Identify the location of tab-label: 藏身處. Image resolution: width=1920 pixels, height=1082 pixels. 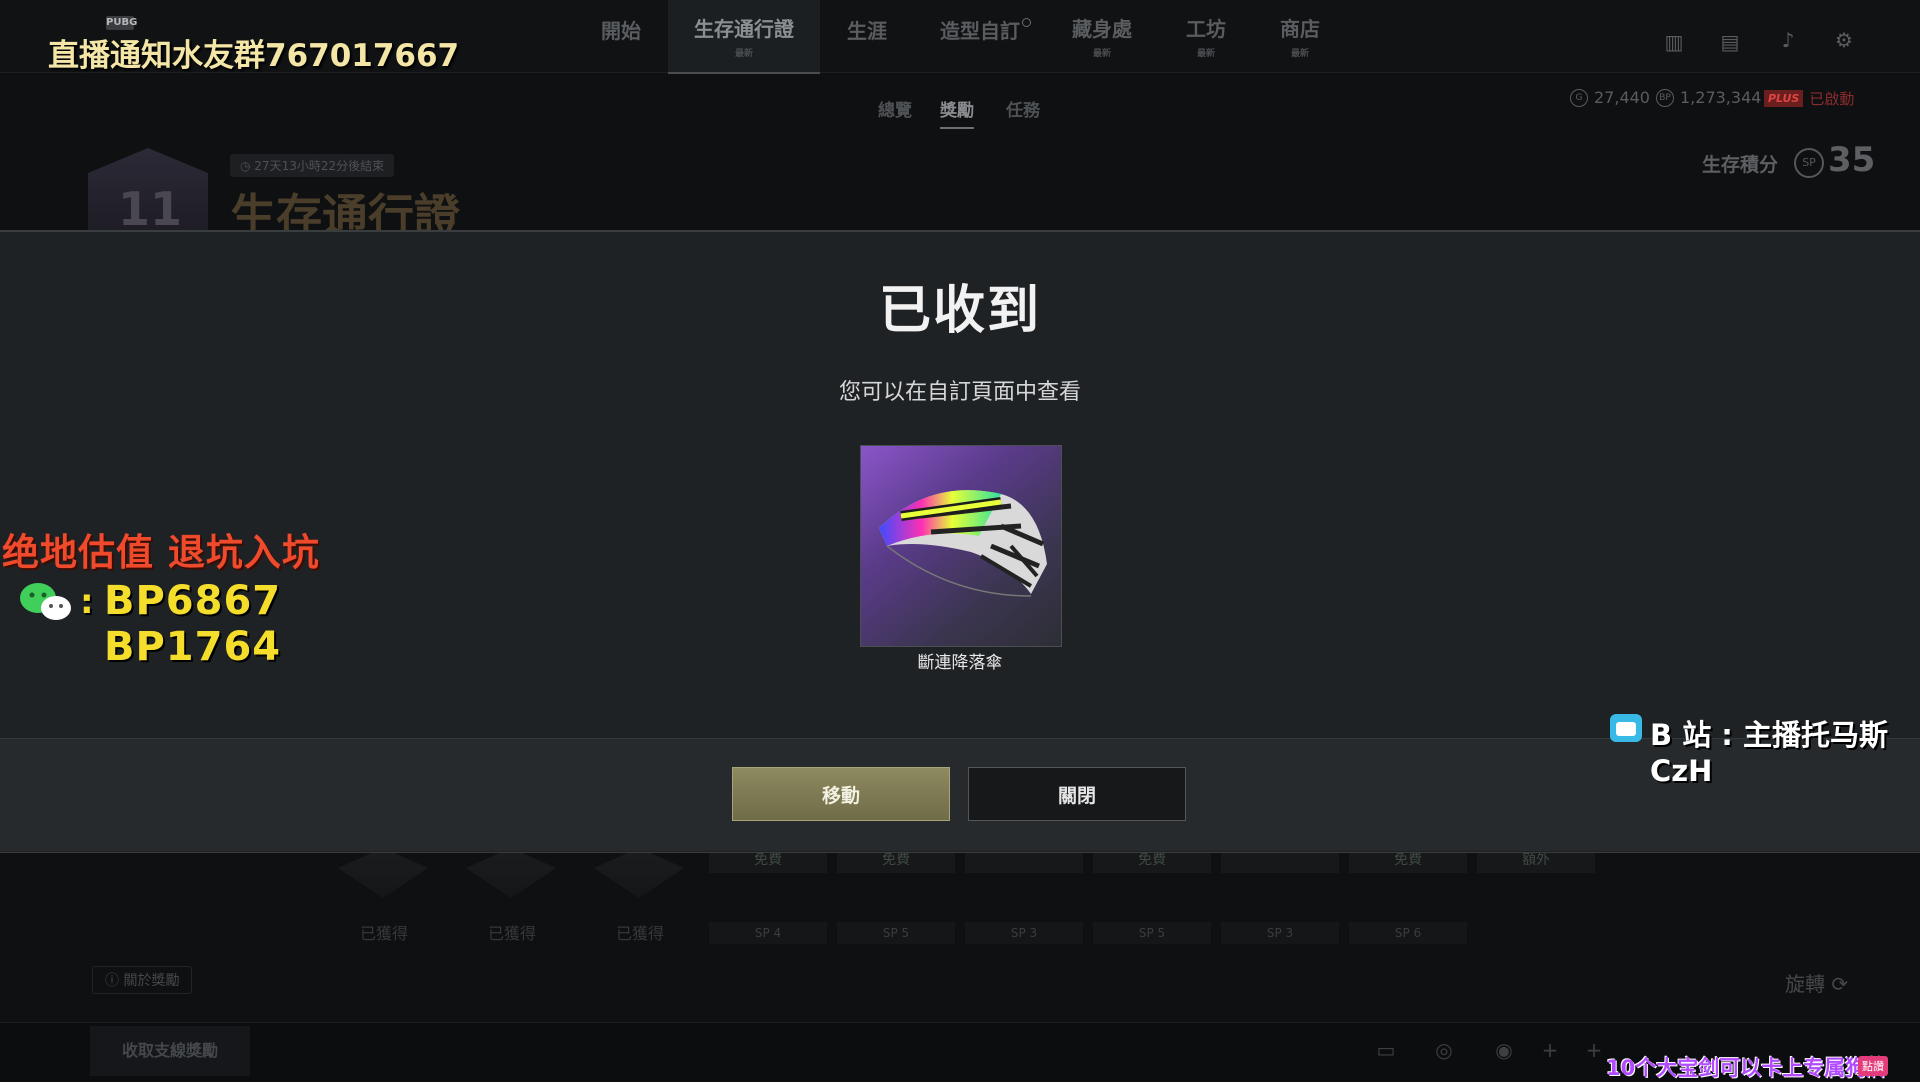
(1102, 29).